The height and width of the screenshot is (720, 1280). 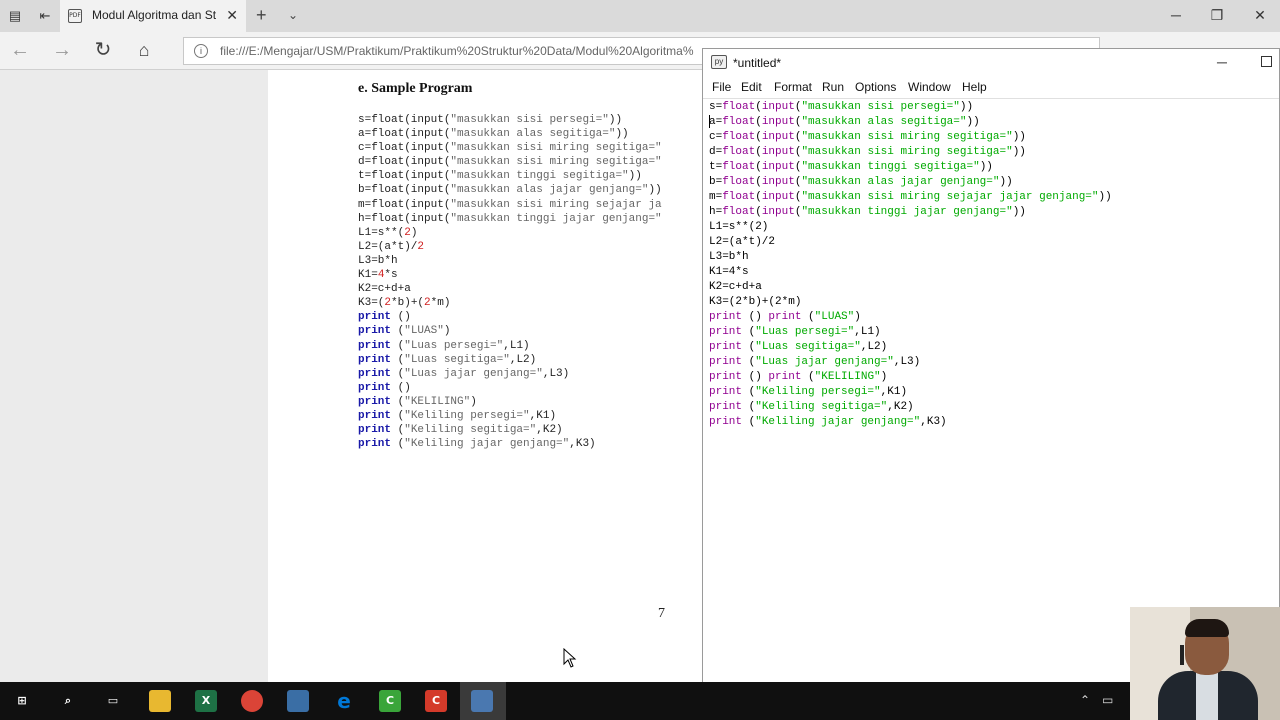 What do you see at coordinates (716, 212) in the screenshot?
I see `idle-code-token: h=` at bounding box center [716, 212].